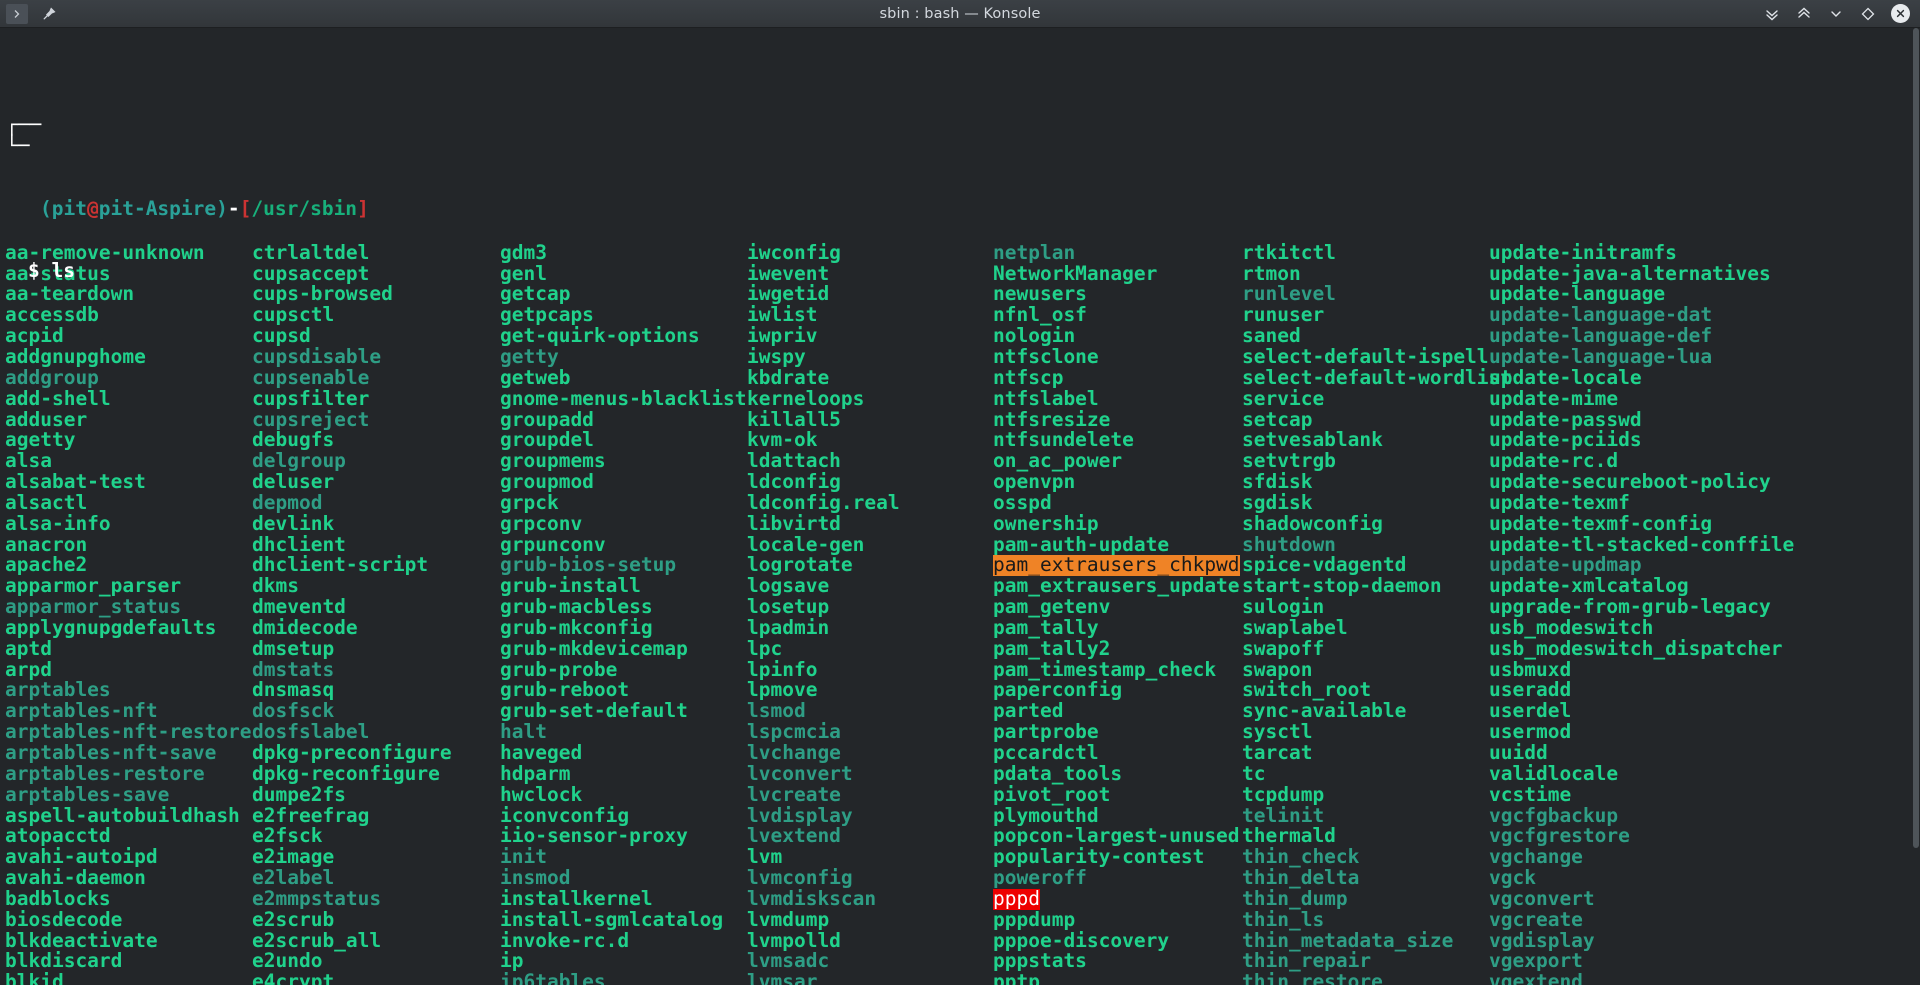 This screenshot has width=1920, height=985. What do you see at coordinates (1804, 14) in the screenshot?
I see `scroll-up-icon` at bounding box center [1804, 14].